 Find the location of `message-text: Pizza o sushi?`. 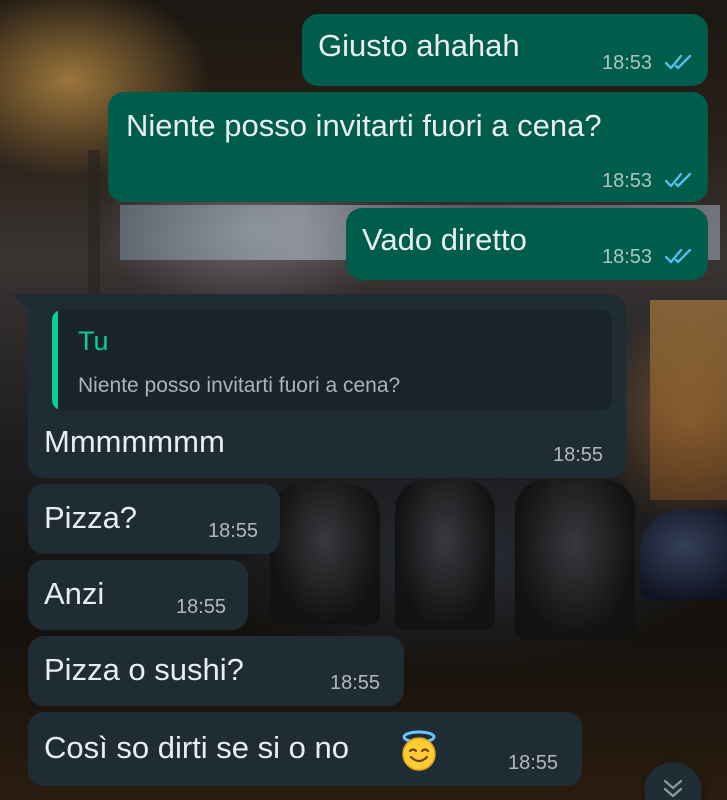

message-text: Pizza o sushi? is located at coordinates (144, 669).